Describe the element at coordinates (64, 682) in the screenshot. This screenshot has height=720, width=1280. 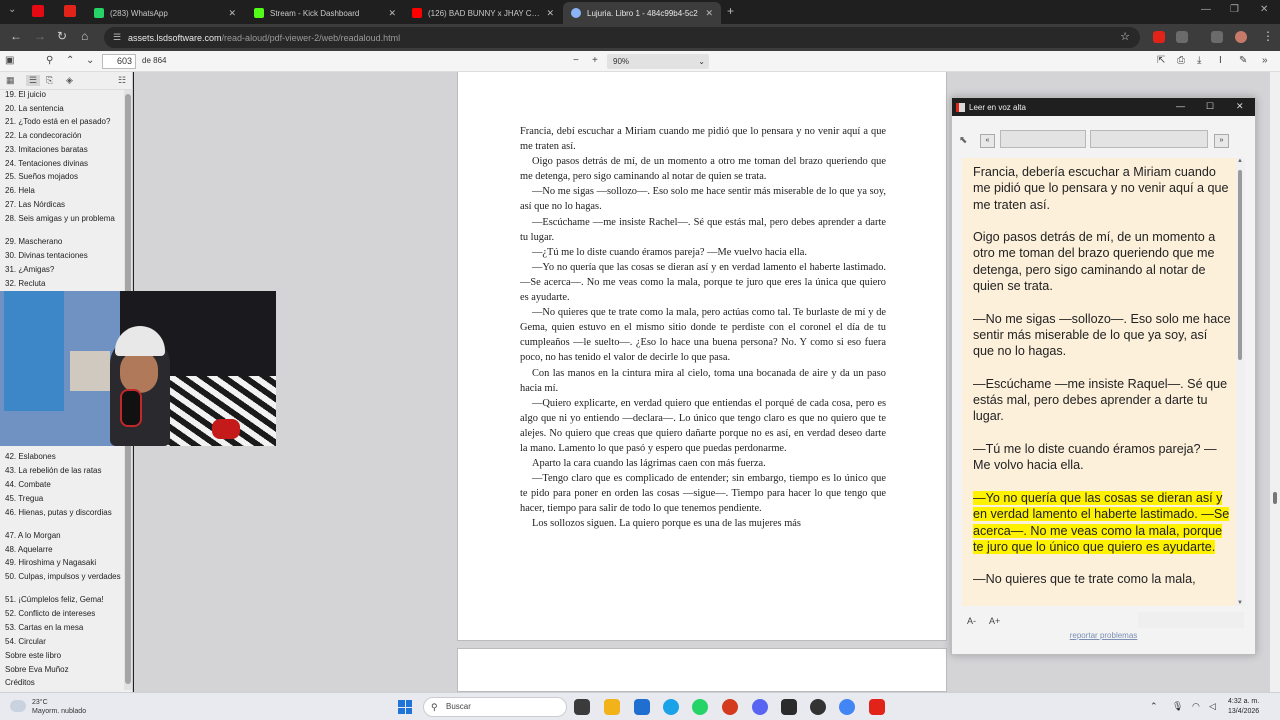
I see `outline-item: Créditos` at that location.